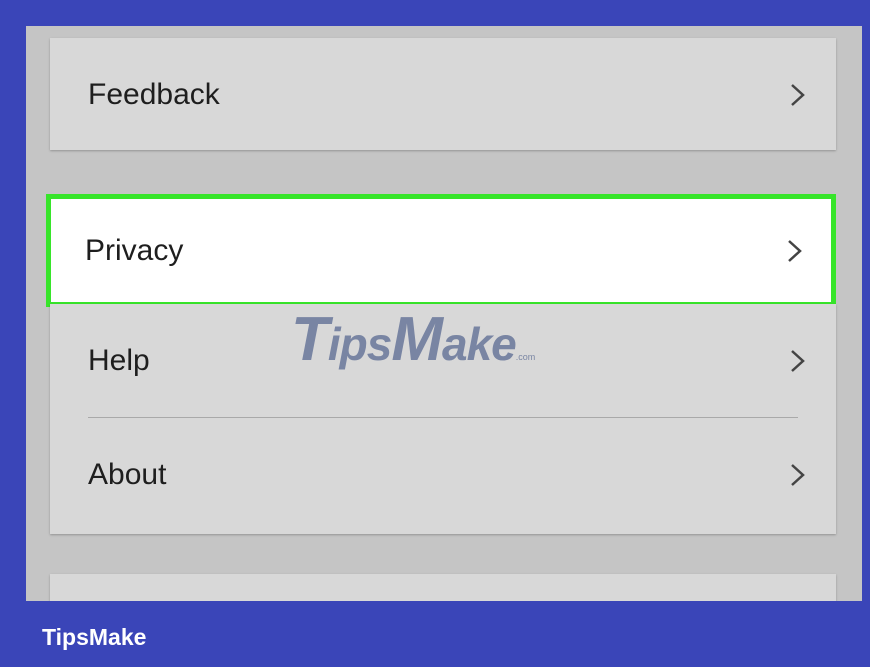  Describe the element at coordinates (127, 474) in the screenshot. I see `settings-item-label: About` at that location.